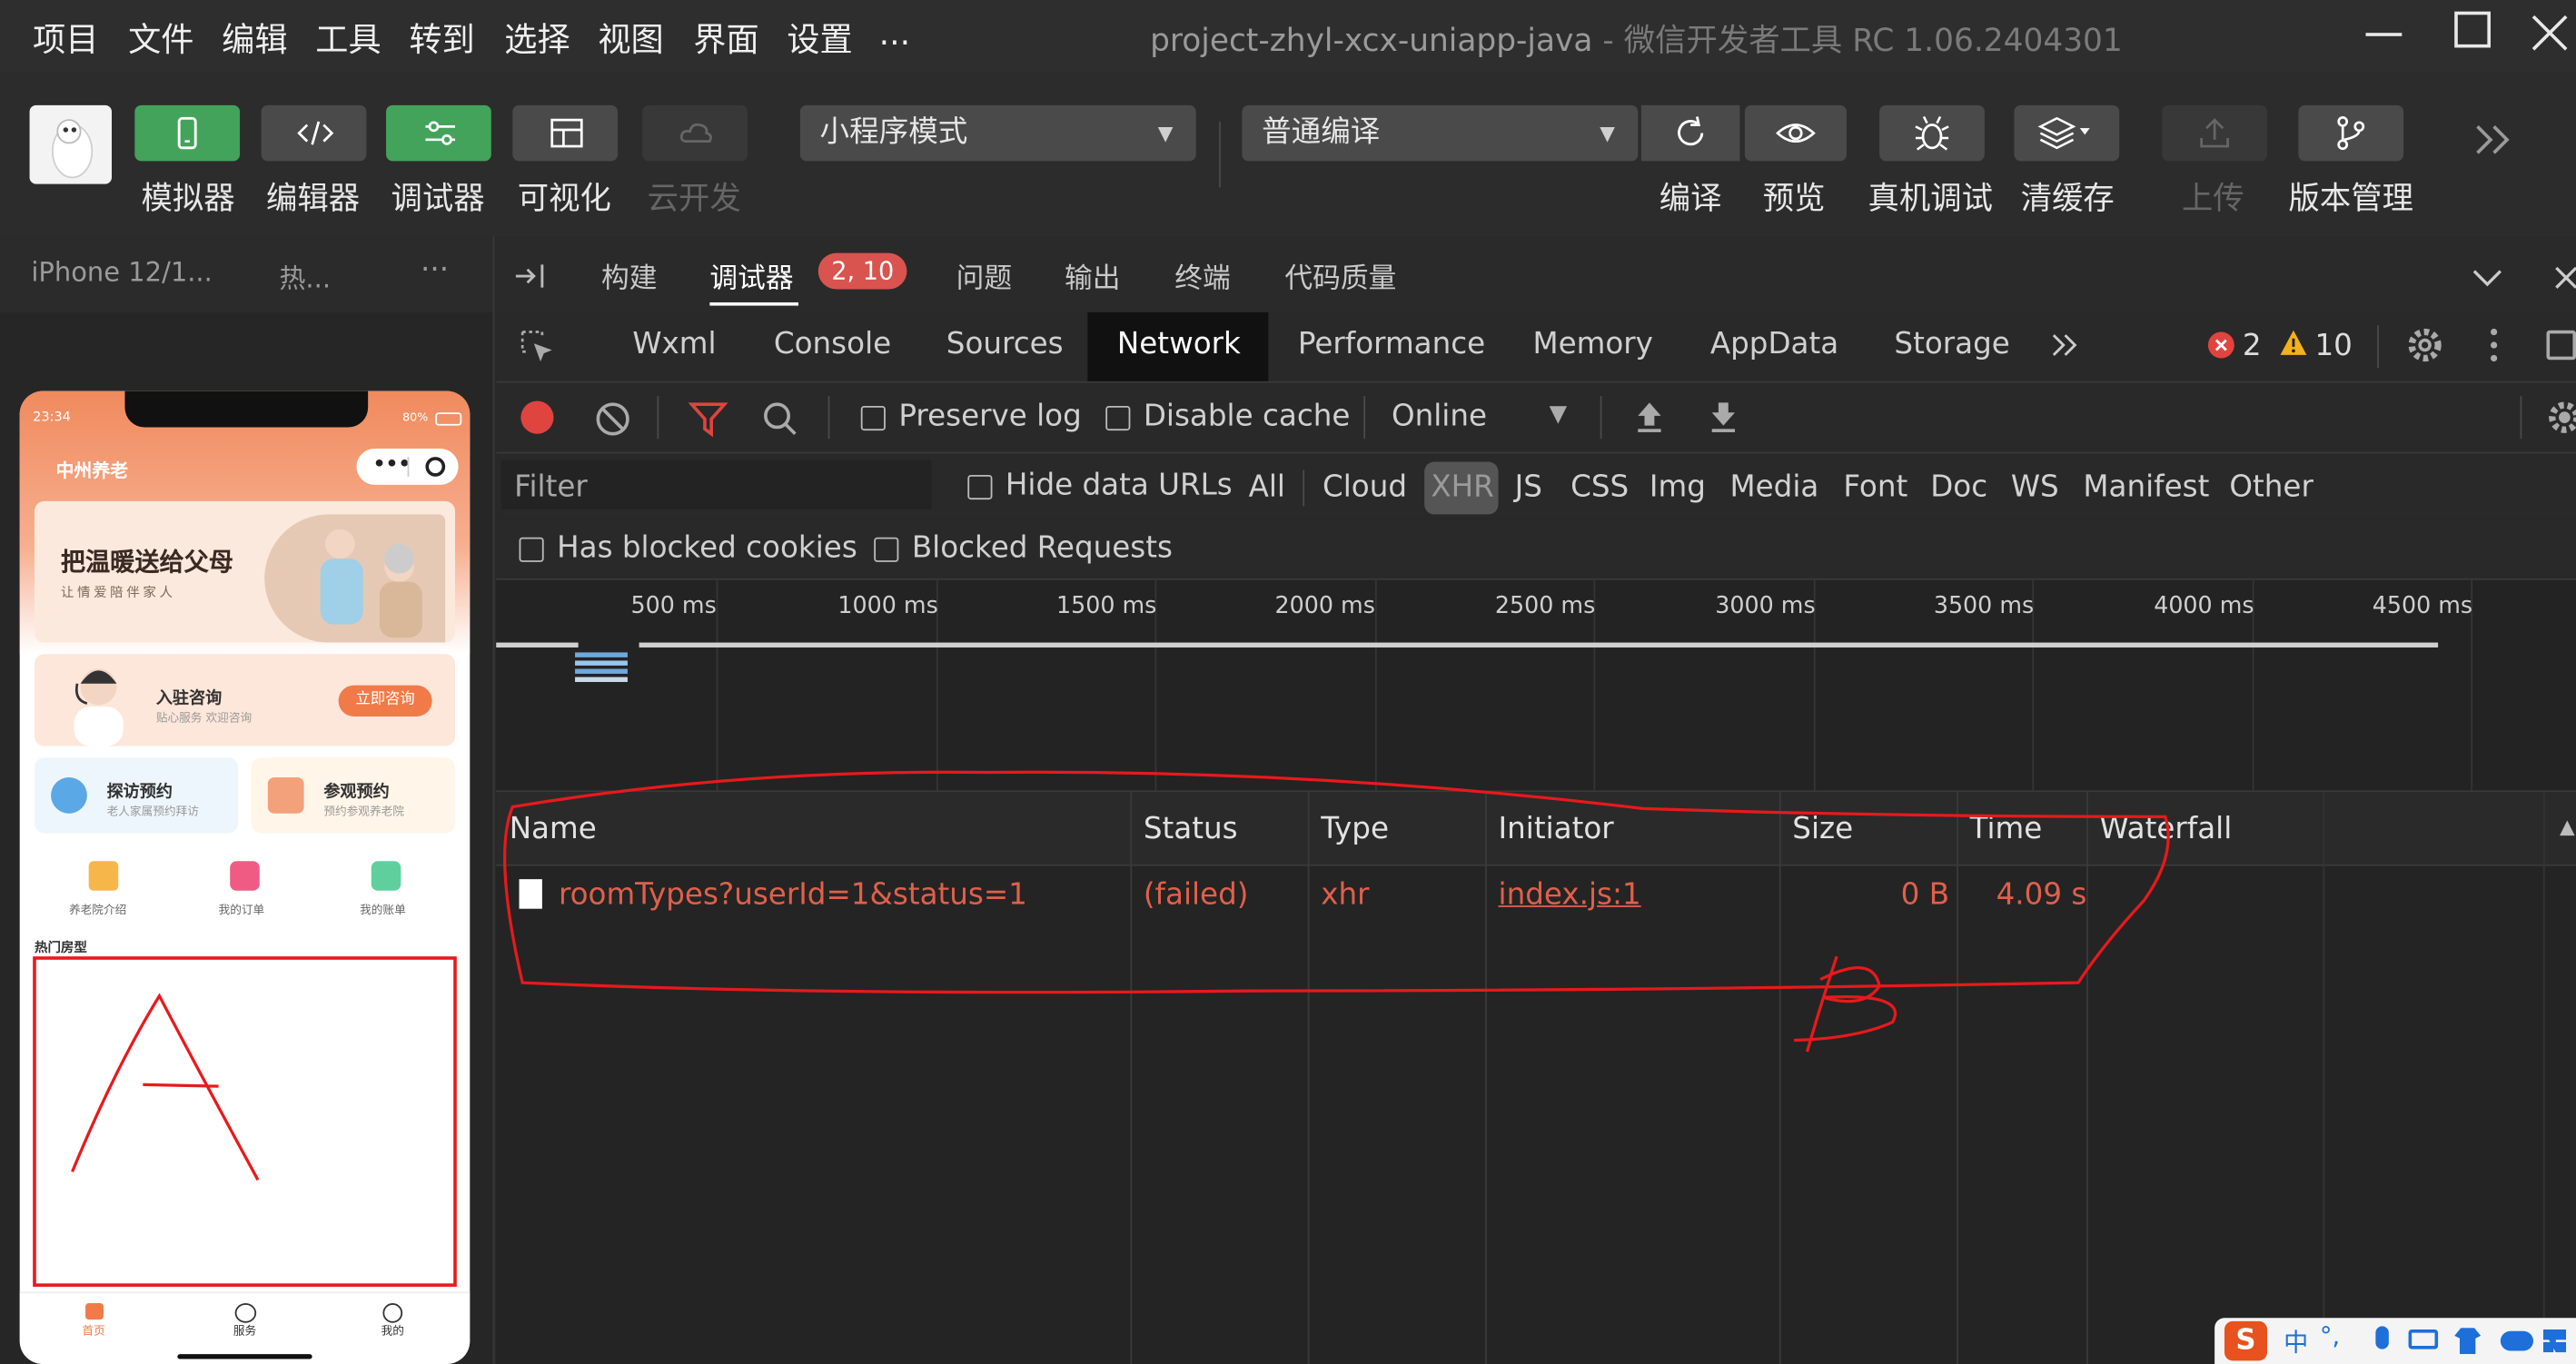 The width and height of the screenshot is (2576, 1364). I want to click on annotation-letter-b, so click(1845, 1004).